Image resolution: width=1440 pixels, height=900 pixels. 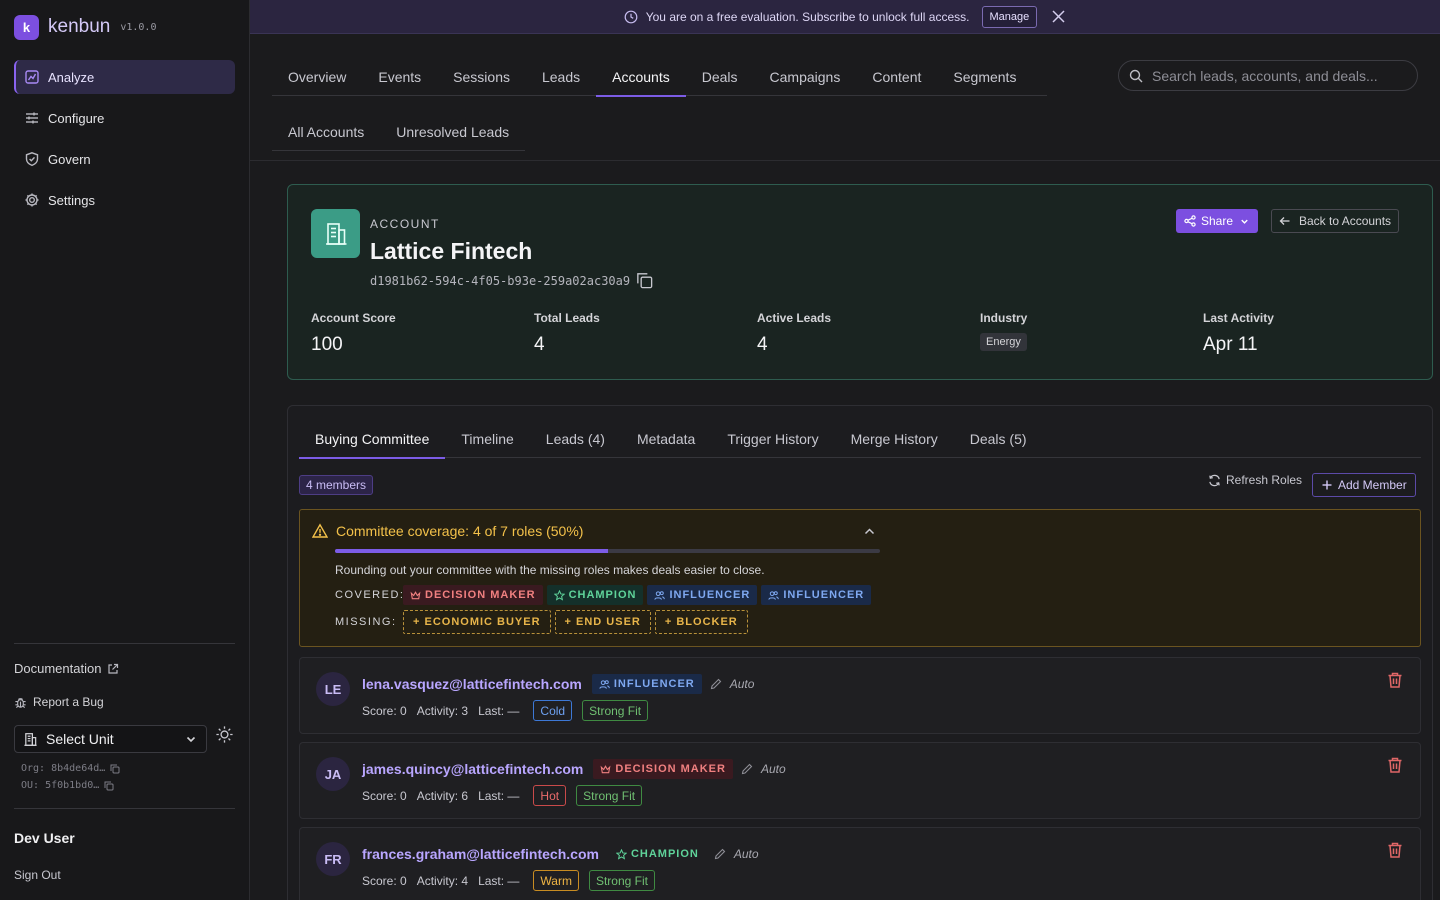 What do you see at coordinates (487, 439) in the screenshot?
I see `tab-timeline: Timeline` at bounding box center [487, 439].